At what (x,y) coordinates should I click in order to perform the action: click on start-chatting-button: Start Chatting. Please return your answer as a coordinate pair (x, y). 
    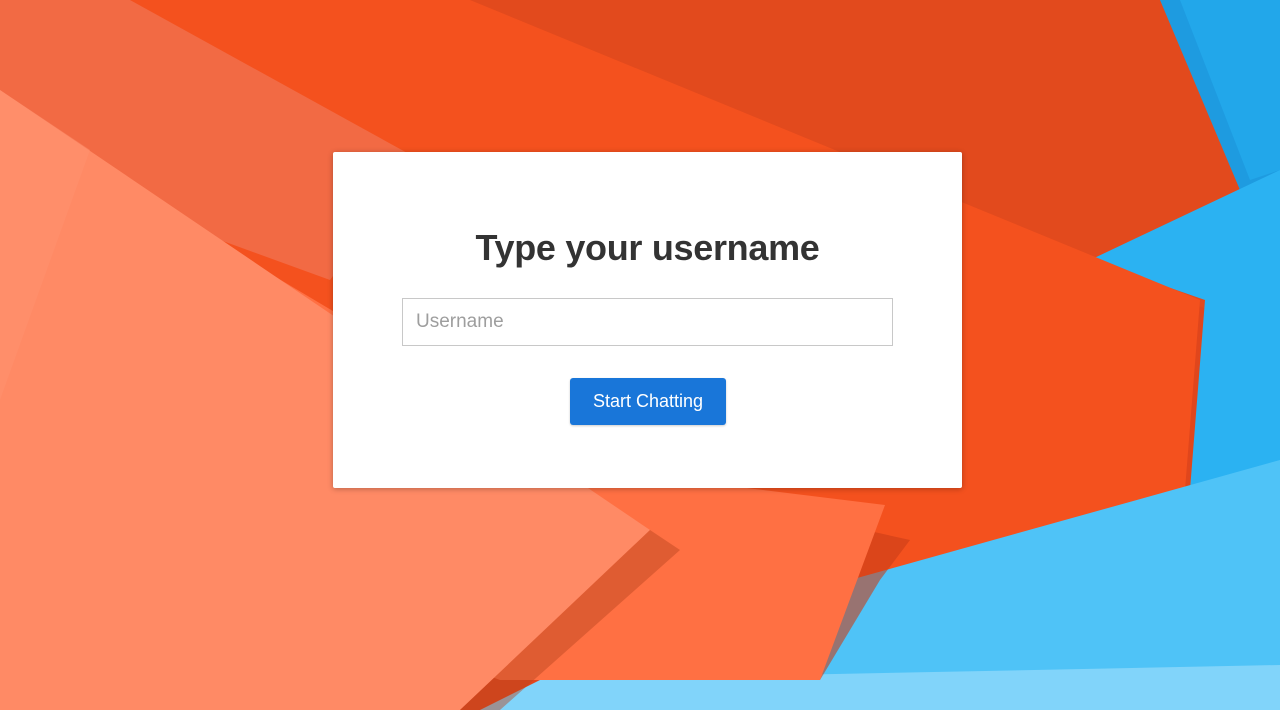
    Looking at the image, I should click on (648, 401).